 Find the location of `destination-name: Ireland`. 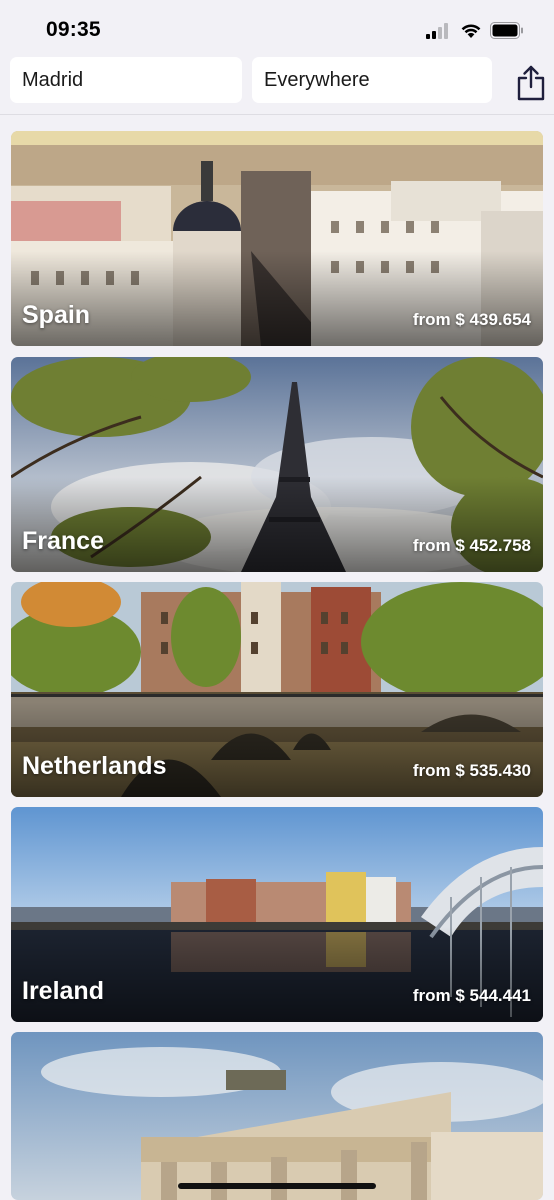

destination-name: Ireland is located at coordinates (63, 991).